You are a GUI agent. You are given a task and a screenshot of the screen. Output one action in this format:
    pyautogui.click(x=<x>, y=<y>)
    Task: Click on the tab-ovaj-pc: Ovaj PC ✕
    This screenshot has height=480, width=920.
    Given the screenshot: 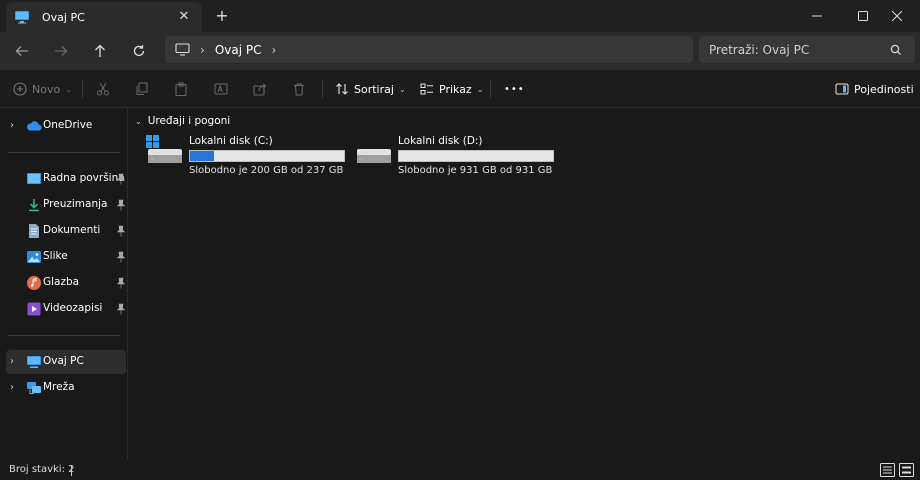 What is the action you would take?
    pyautogui.click(x=104, y=17)
    